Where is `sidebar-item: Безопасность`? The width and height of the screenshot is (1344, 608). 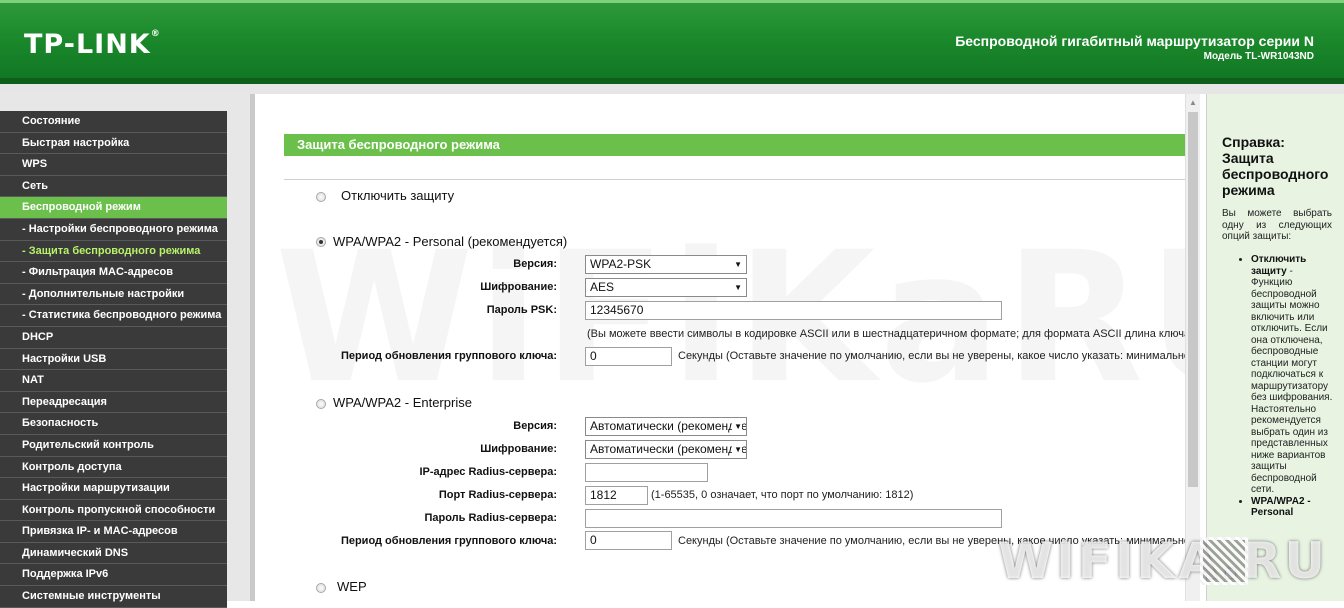
sidebar-item: Безопасность is located at coordinates (113, 424).